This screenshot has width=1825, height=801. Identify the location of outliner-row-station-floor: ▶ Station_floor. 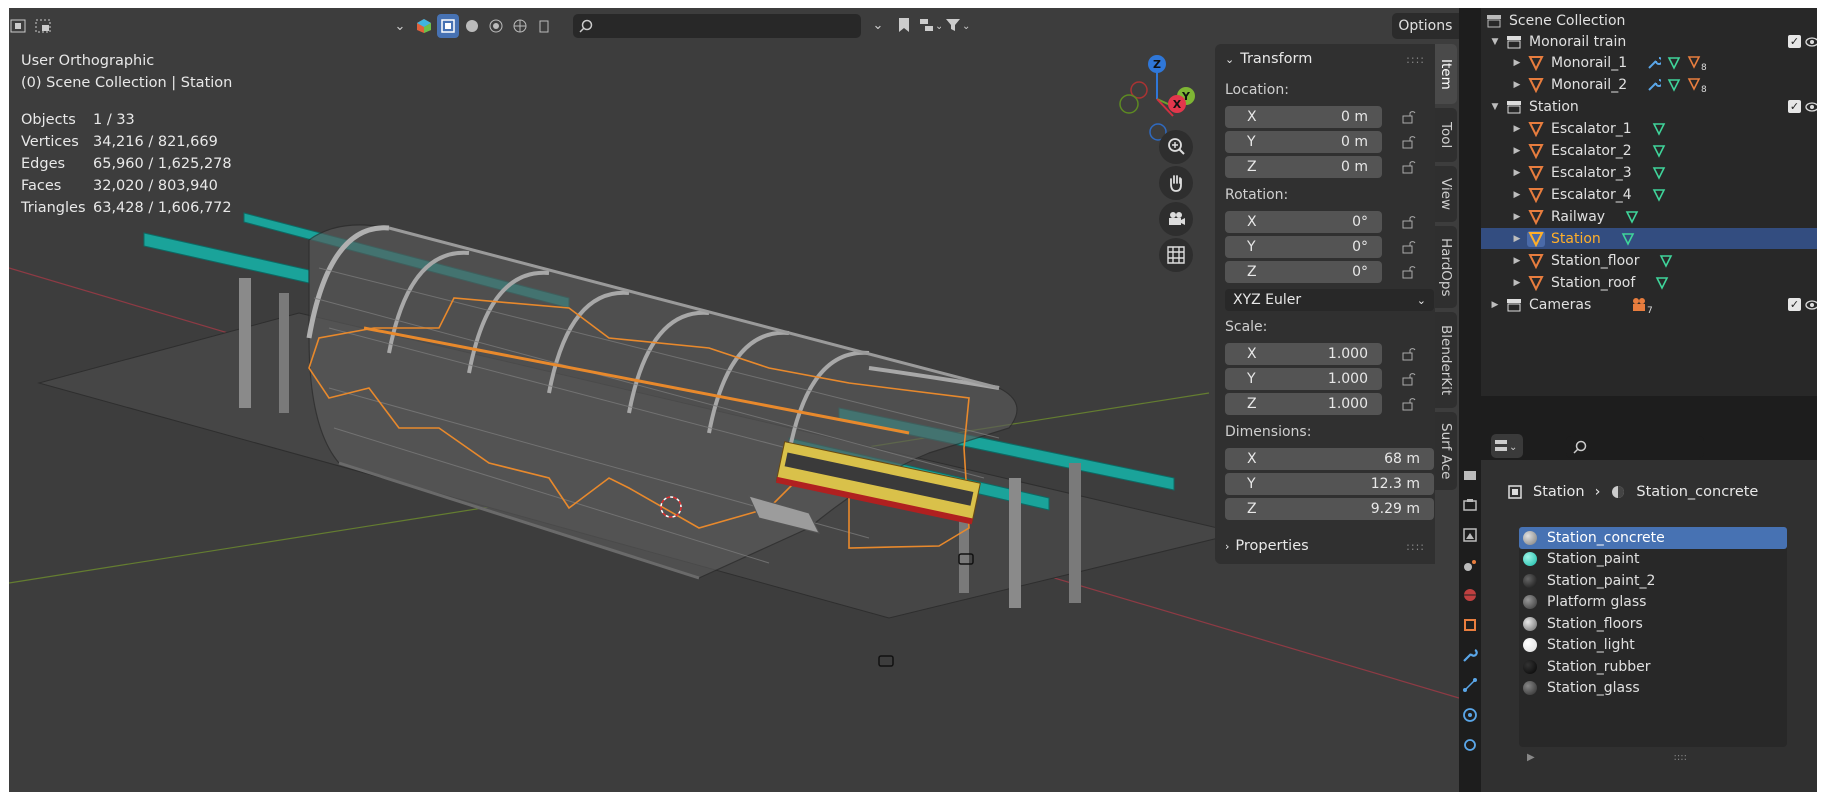
(1649, 260).